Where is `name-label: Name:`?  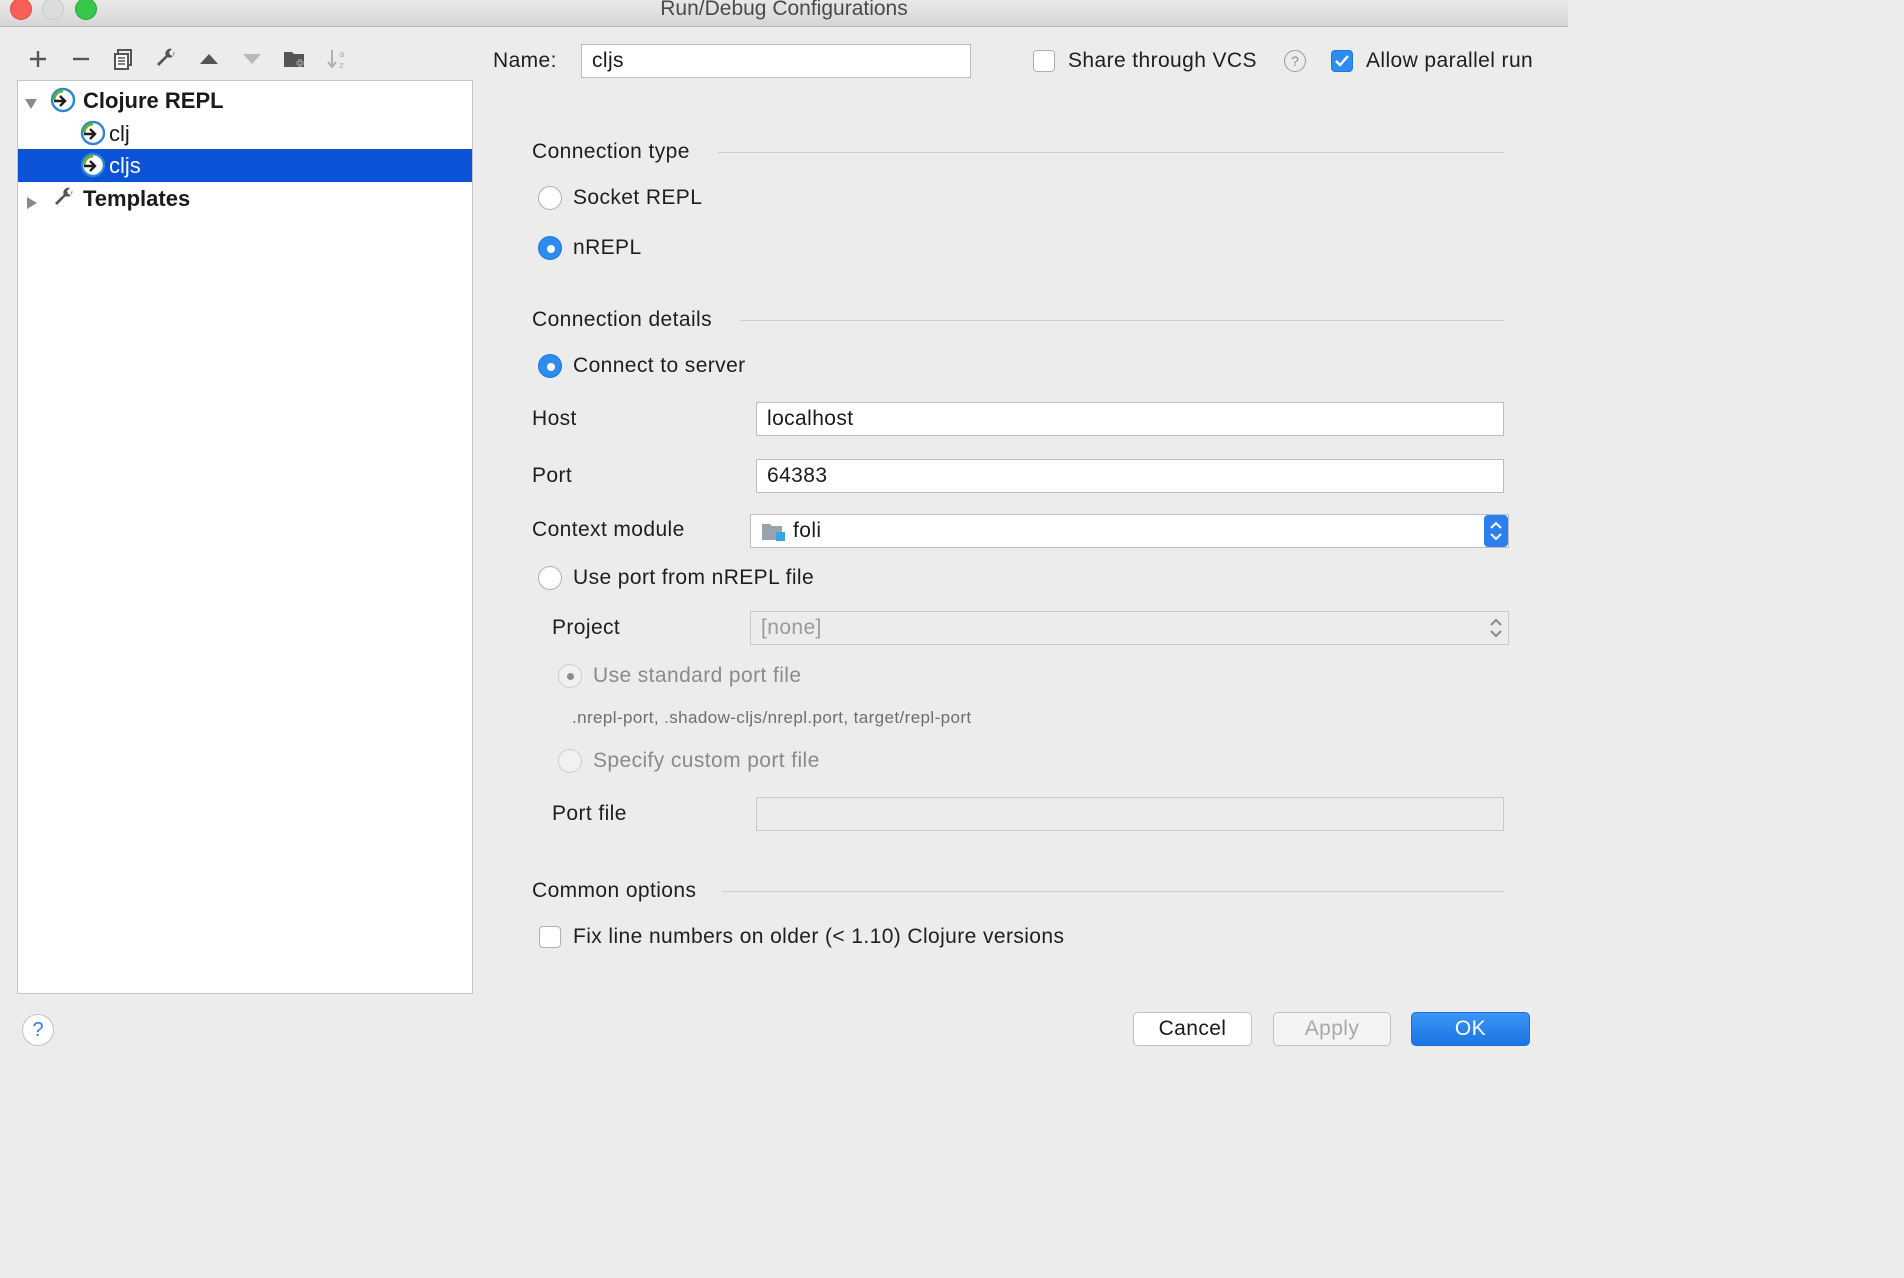 name-label: Name: is located at coordinates (525, 60).